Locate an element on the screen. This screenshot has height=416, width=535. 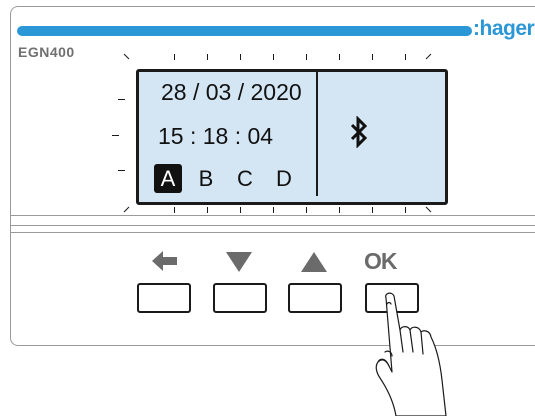
up-key is located at coordinates (315, 298).